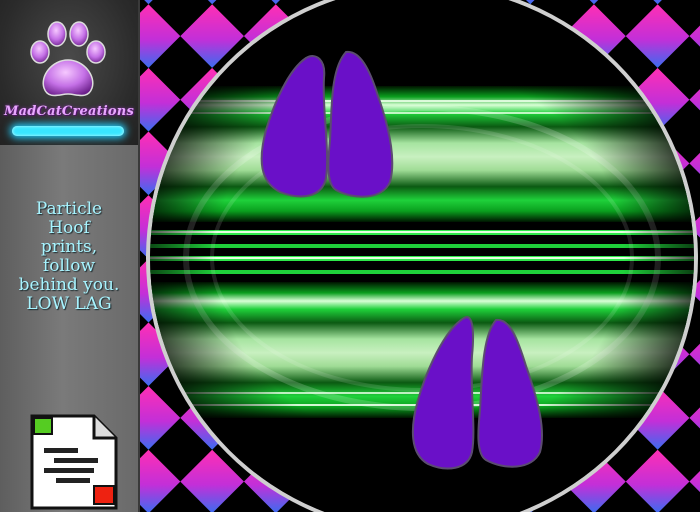 This screenshot has width=700, height=512. Describe the element at coordinates (69, 228) in the screenshot. I see `description-line: Hoof` at that location.